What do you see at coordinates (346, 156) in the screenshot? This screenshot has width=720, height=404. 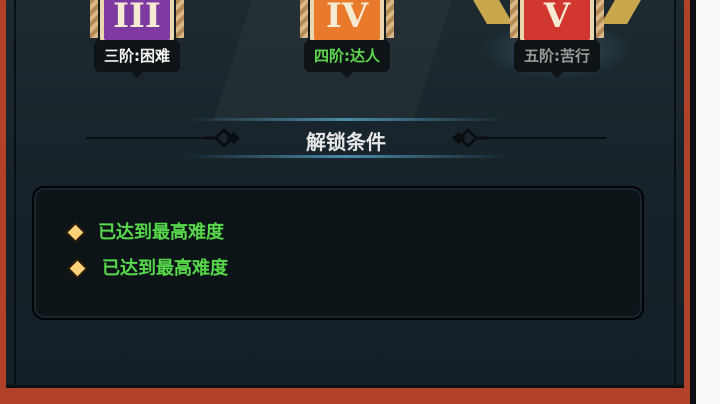 I see `header-glow-bottom` at bounding box center [346, 156].